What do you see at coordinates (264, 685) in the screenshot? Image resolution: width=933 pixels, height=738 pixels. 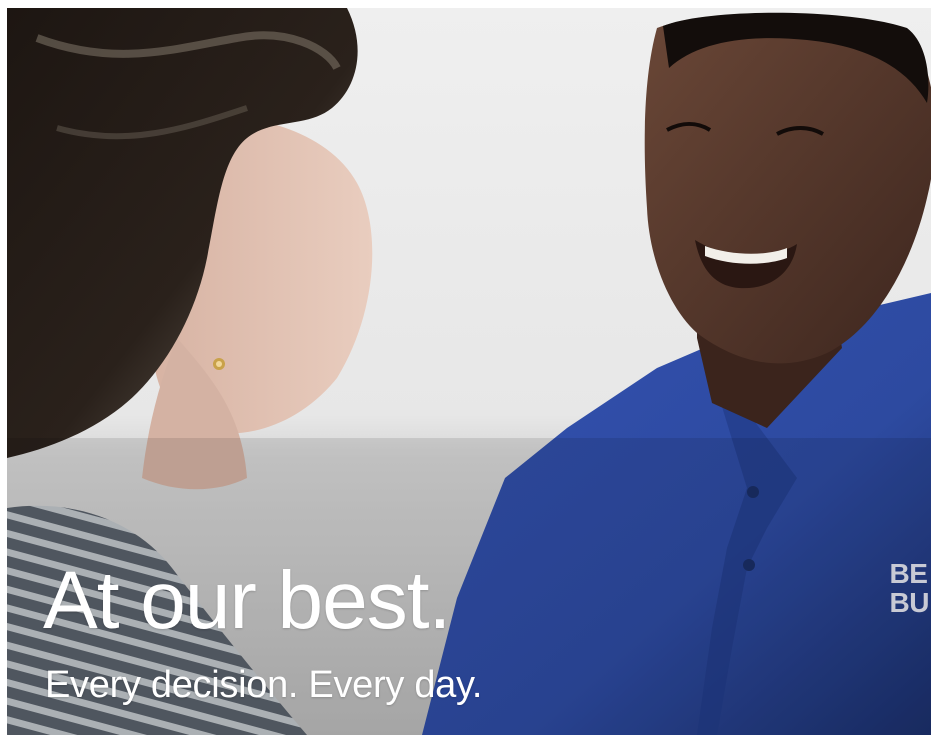 I see `hero-subheadline: Every decision. Every day.` at bounding box center [264, 685].